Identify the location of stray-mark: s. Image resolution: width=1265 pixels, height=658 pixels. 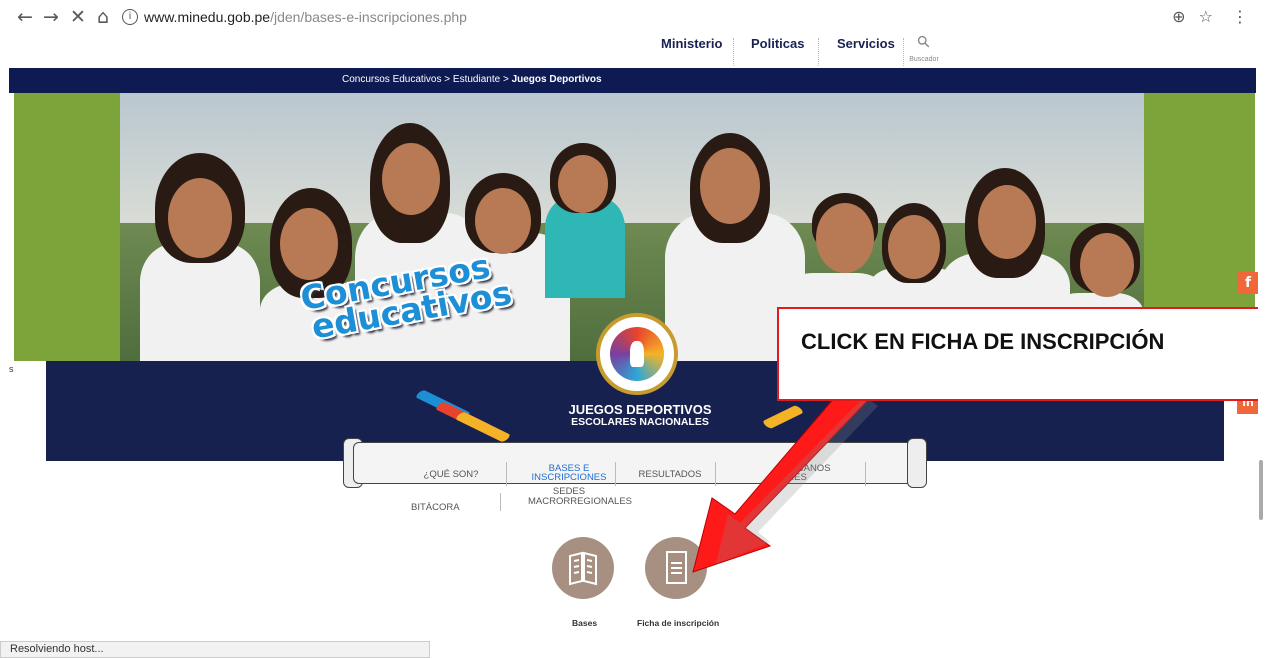
(11, 369).